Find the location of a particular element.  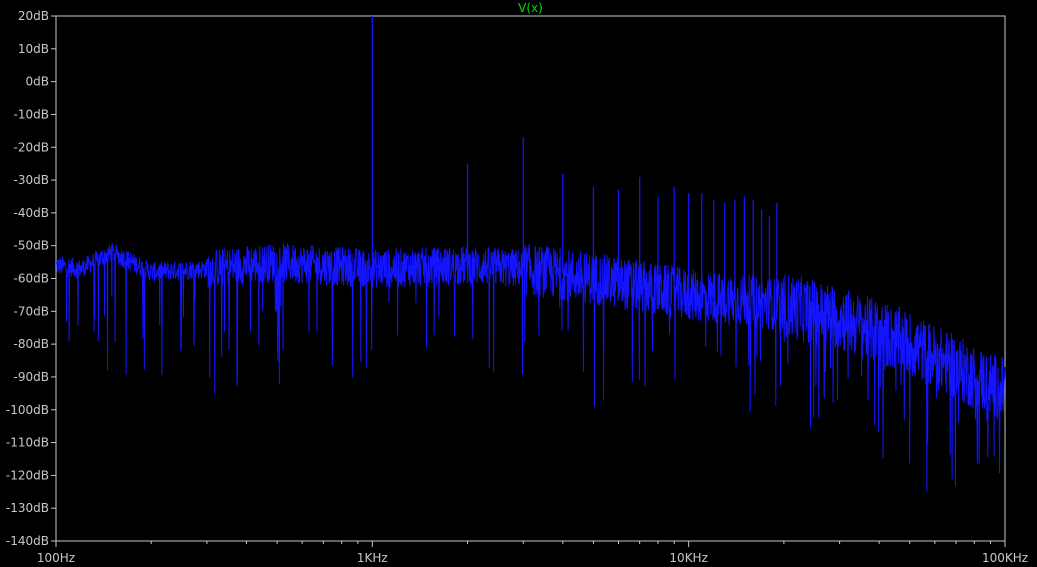

x-tick-label: 100Hz is located at coordinates (56, 558).